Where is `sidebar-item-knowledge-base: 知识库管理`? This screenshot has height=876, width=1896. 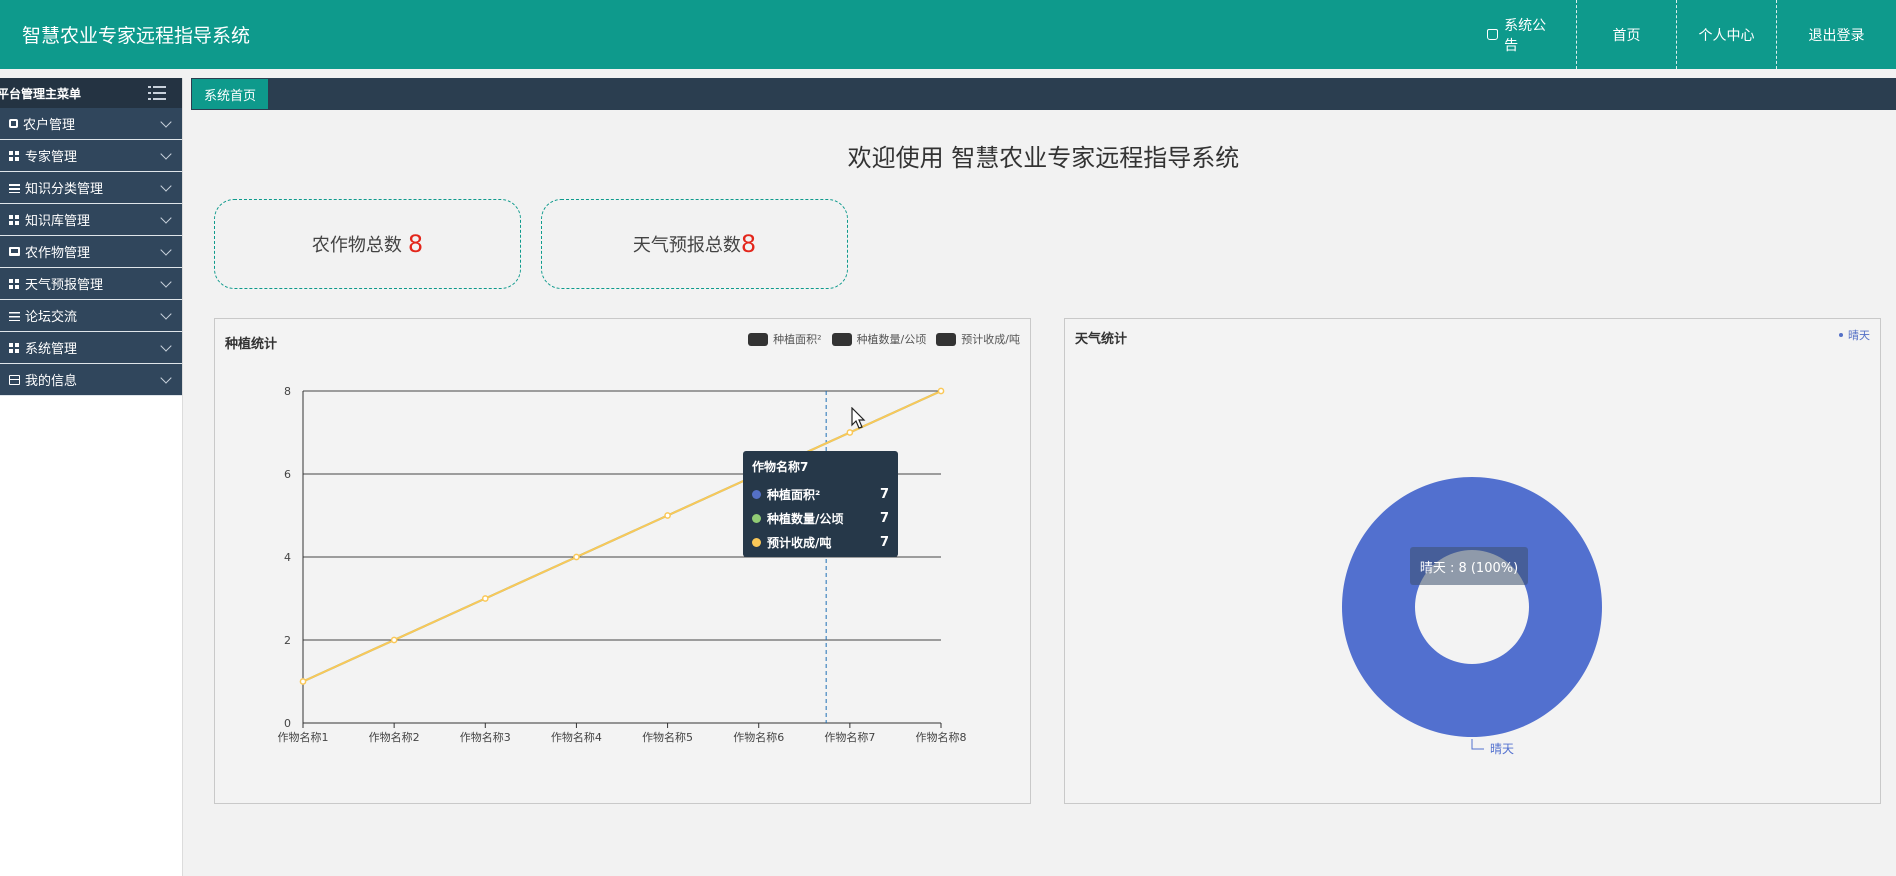
sidebar-item-knowledge-base: 知识库管理 is located at coordinates (91, 220).